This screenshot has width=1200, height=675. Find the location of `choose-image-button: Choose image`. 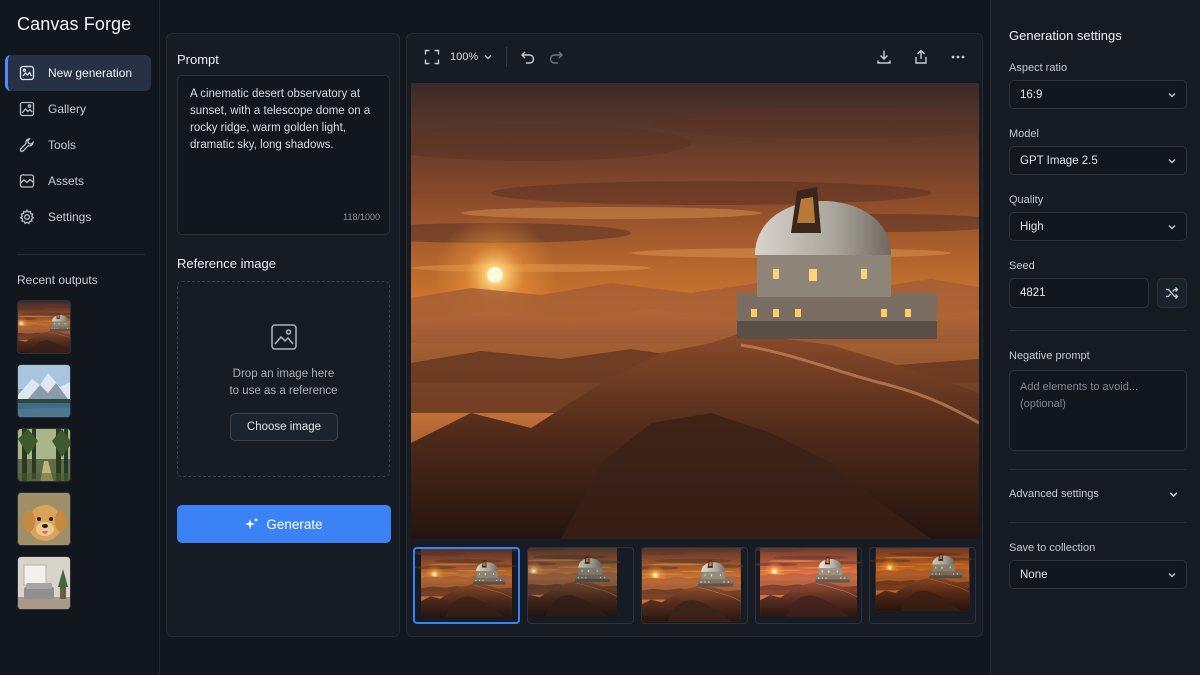

choose-image-button: Choose image is located at coordinates (284, 427).